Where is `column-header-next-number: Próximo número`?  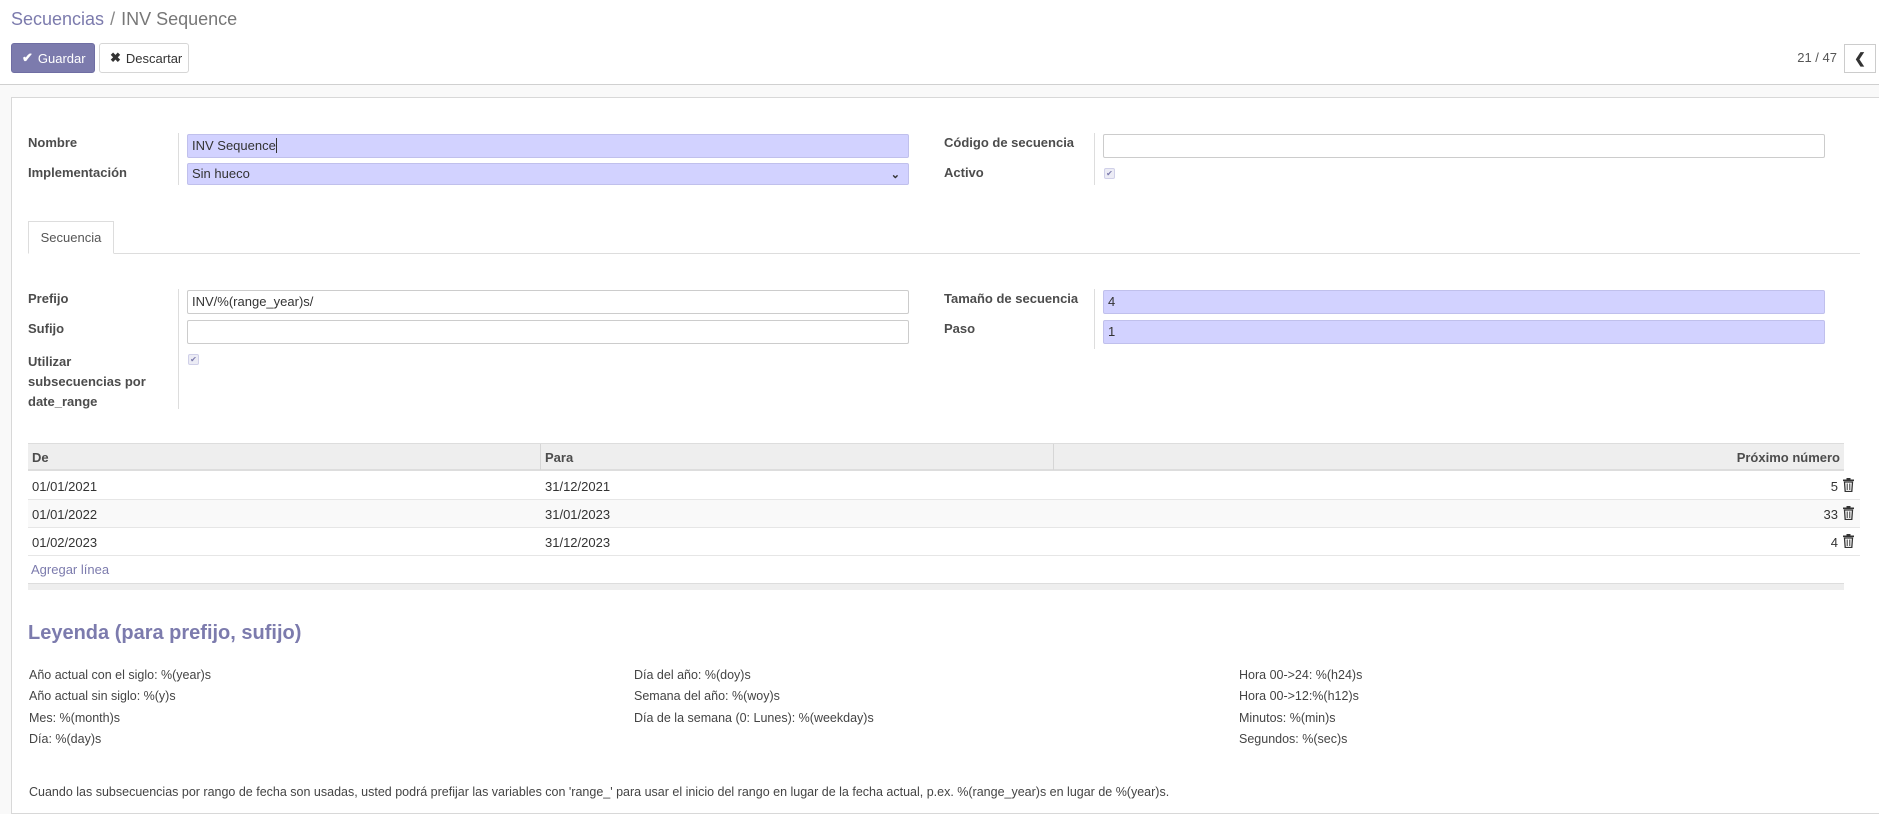 column-header-next-number: Próximo número is located at coordinates (1788, 457).